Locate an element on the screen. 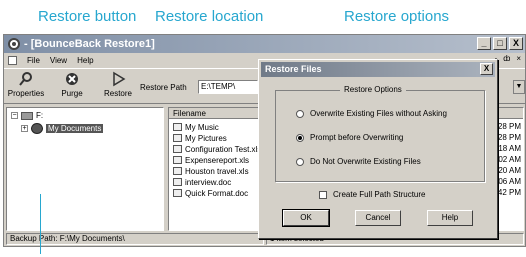 The image size is (526, 257). callout-restore-button: Restore button is located at coordinates (87, 16).